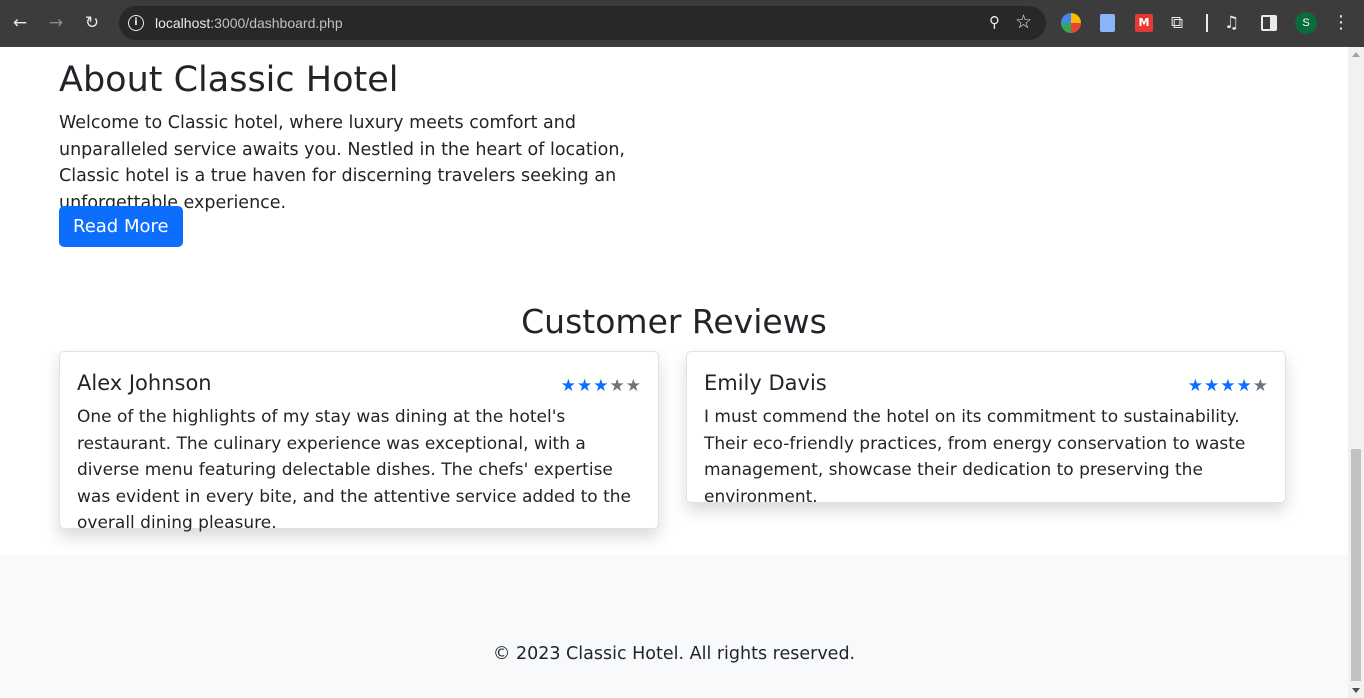 Image resolution: width=1364 pixels, height=698 pixels. What do you see at coordinates (765, 383) in the screenshot?
I see `reviewer-name: Emily Davis` at bounding box center [765, 383].